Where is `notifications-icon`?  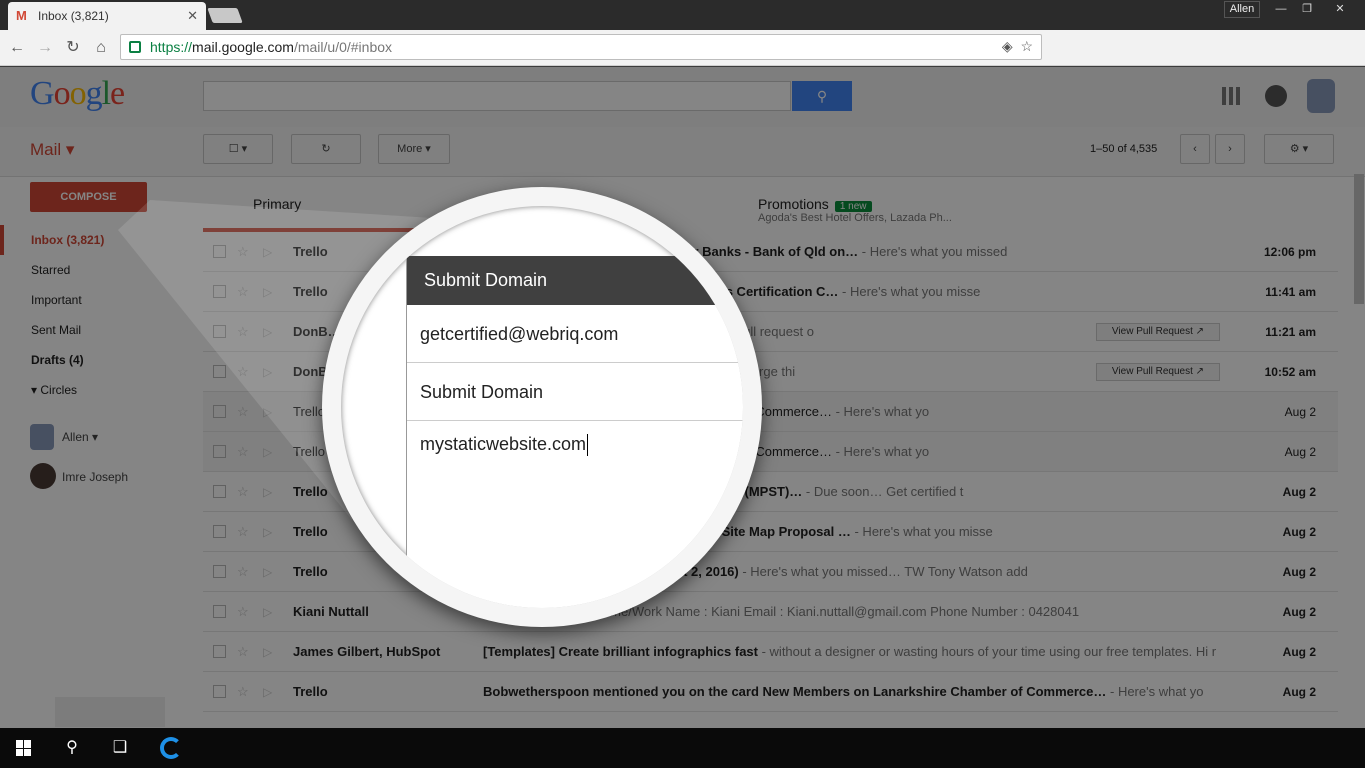 notifications-icon is located at coordinates (1276, 96).